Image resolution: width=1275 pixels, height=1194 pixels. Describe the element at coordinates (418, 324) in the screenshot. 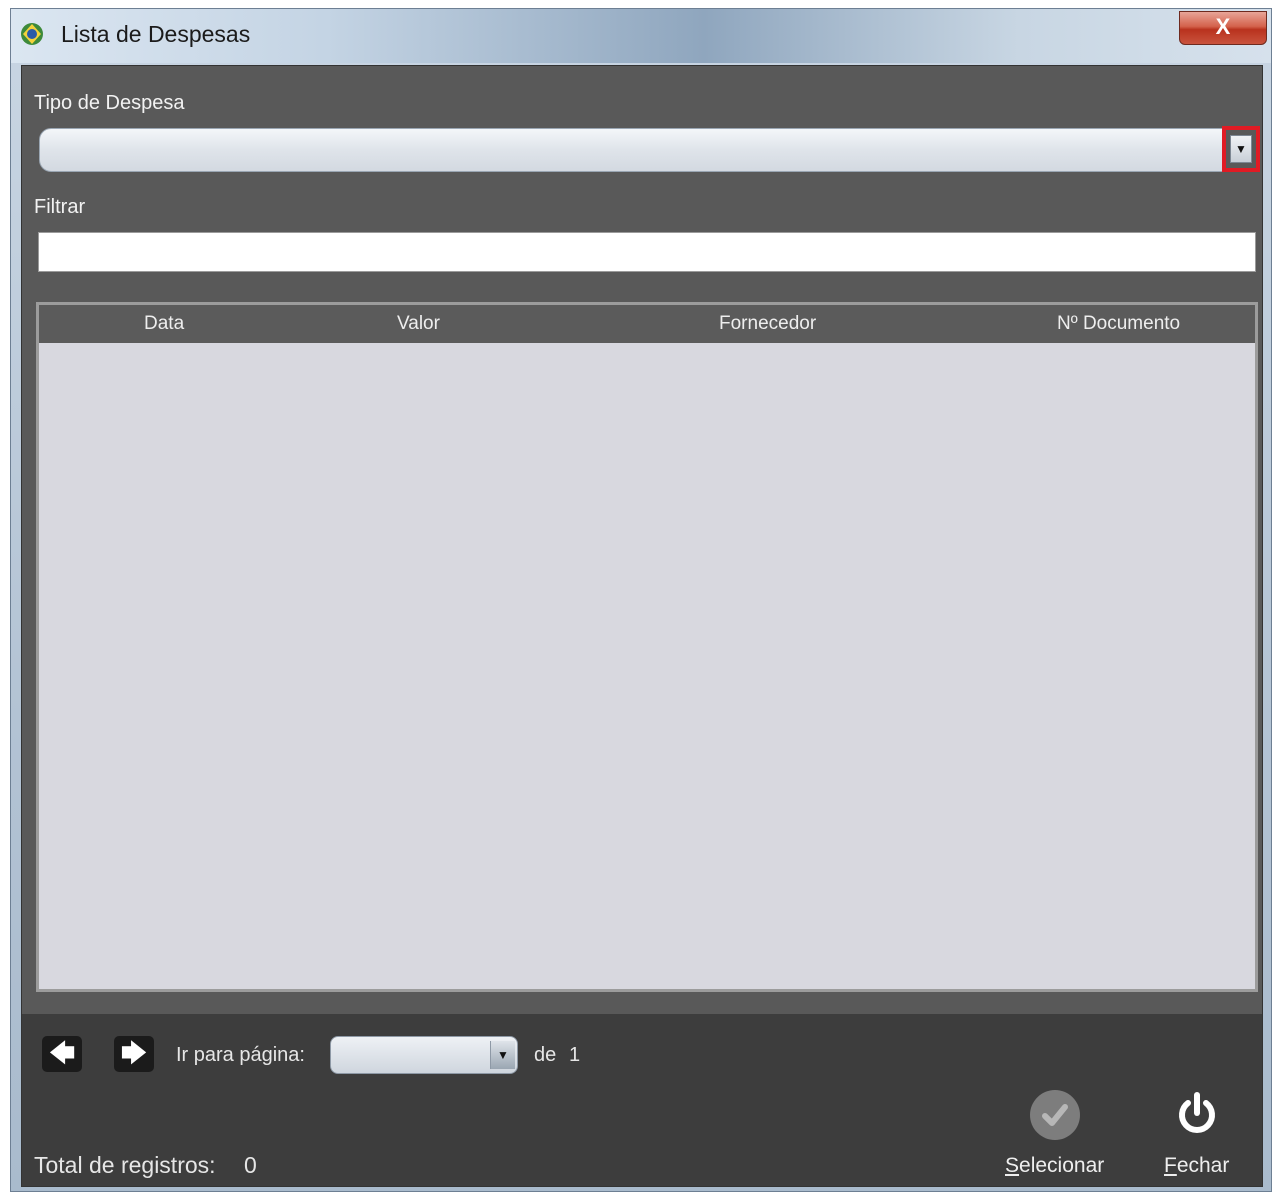

I see `column-header-valor: Valor` at that location.